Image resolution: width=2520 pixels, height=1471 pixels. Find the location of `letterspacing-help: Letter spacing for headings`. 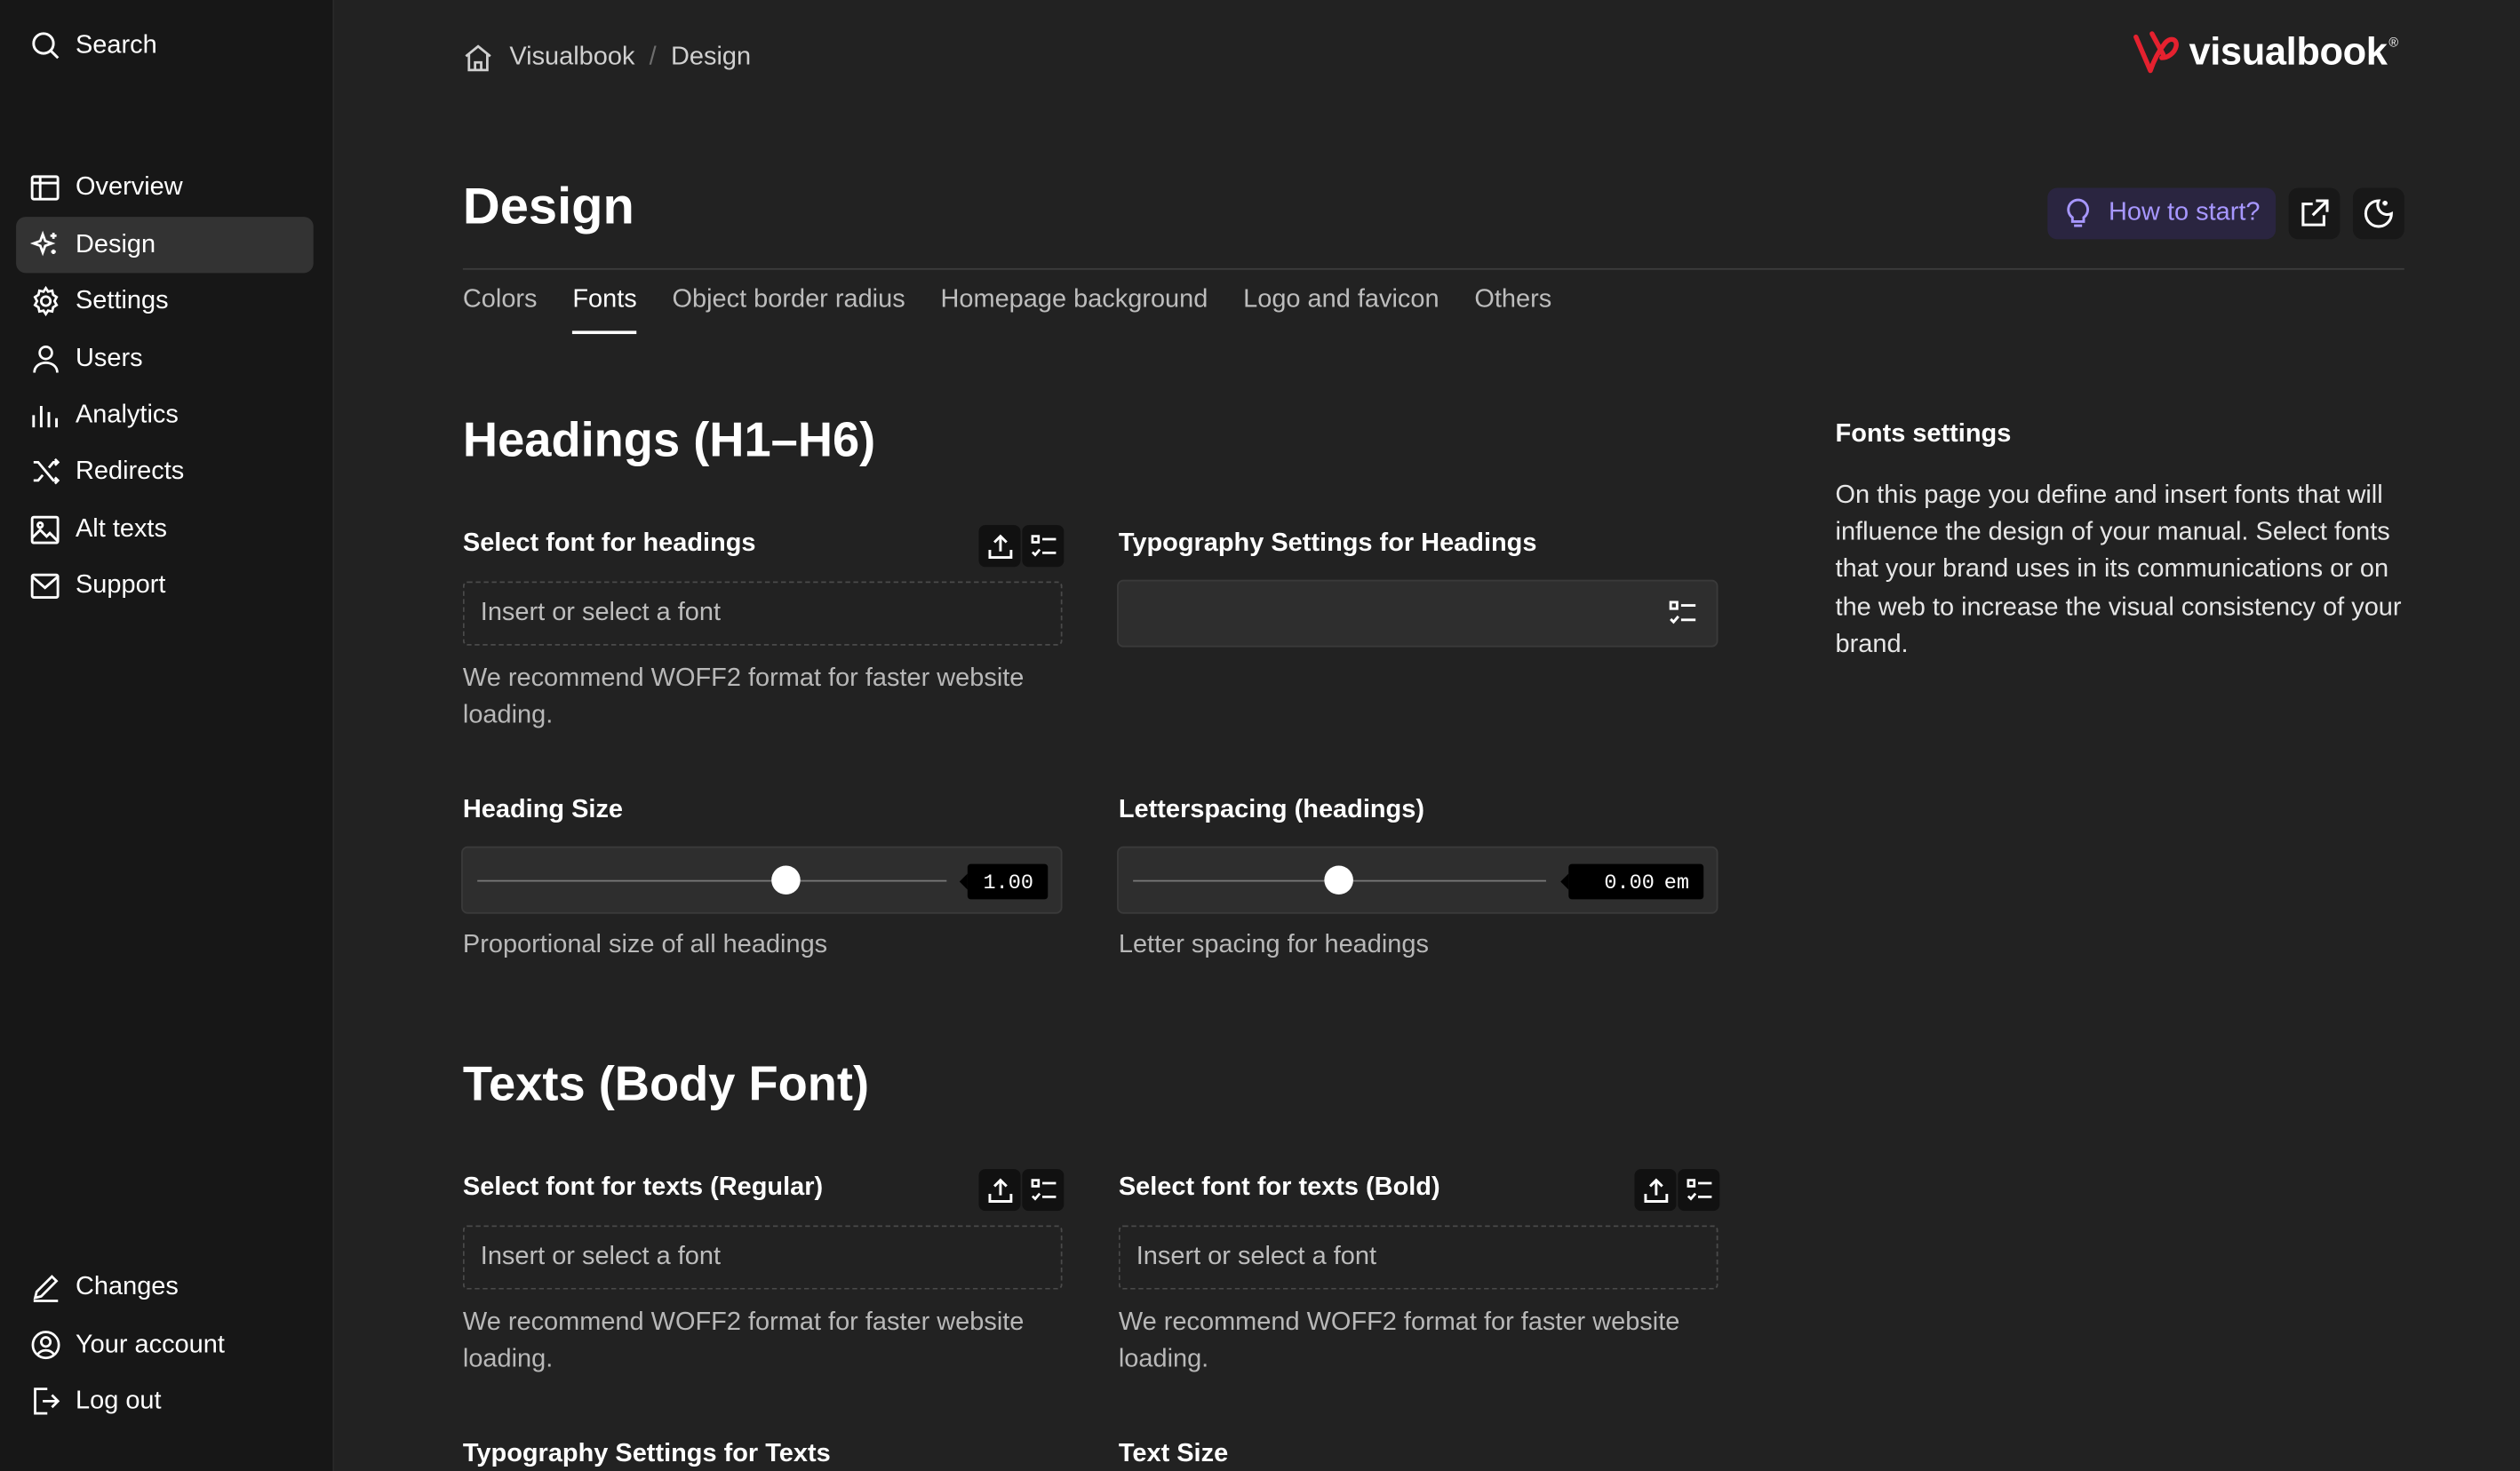

letterspacing-help: Letter spacing for headings is located at coordinates (1273, 945).